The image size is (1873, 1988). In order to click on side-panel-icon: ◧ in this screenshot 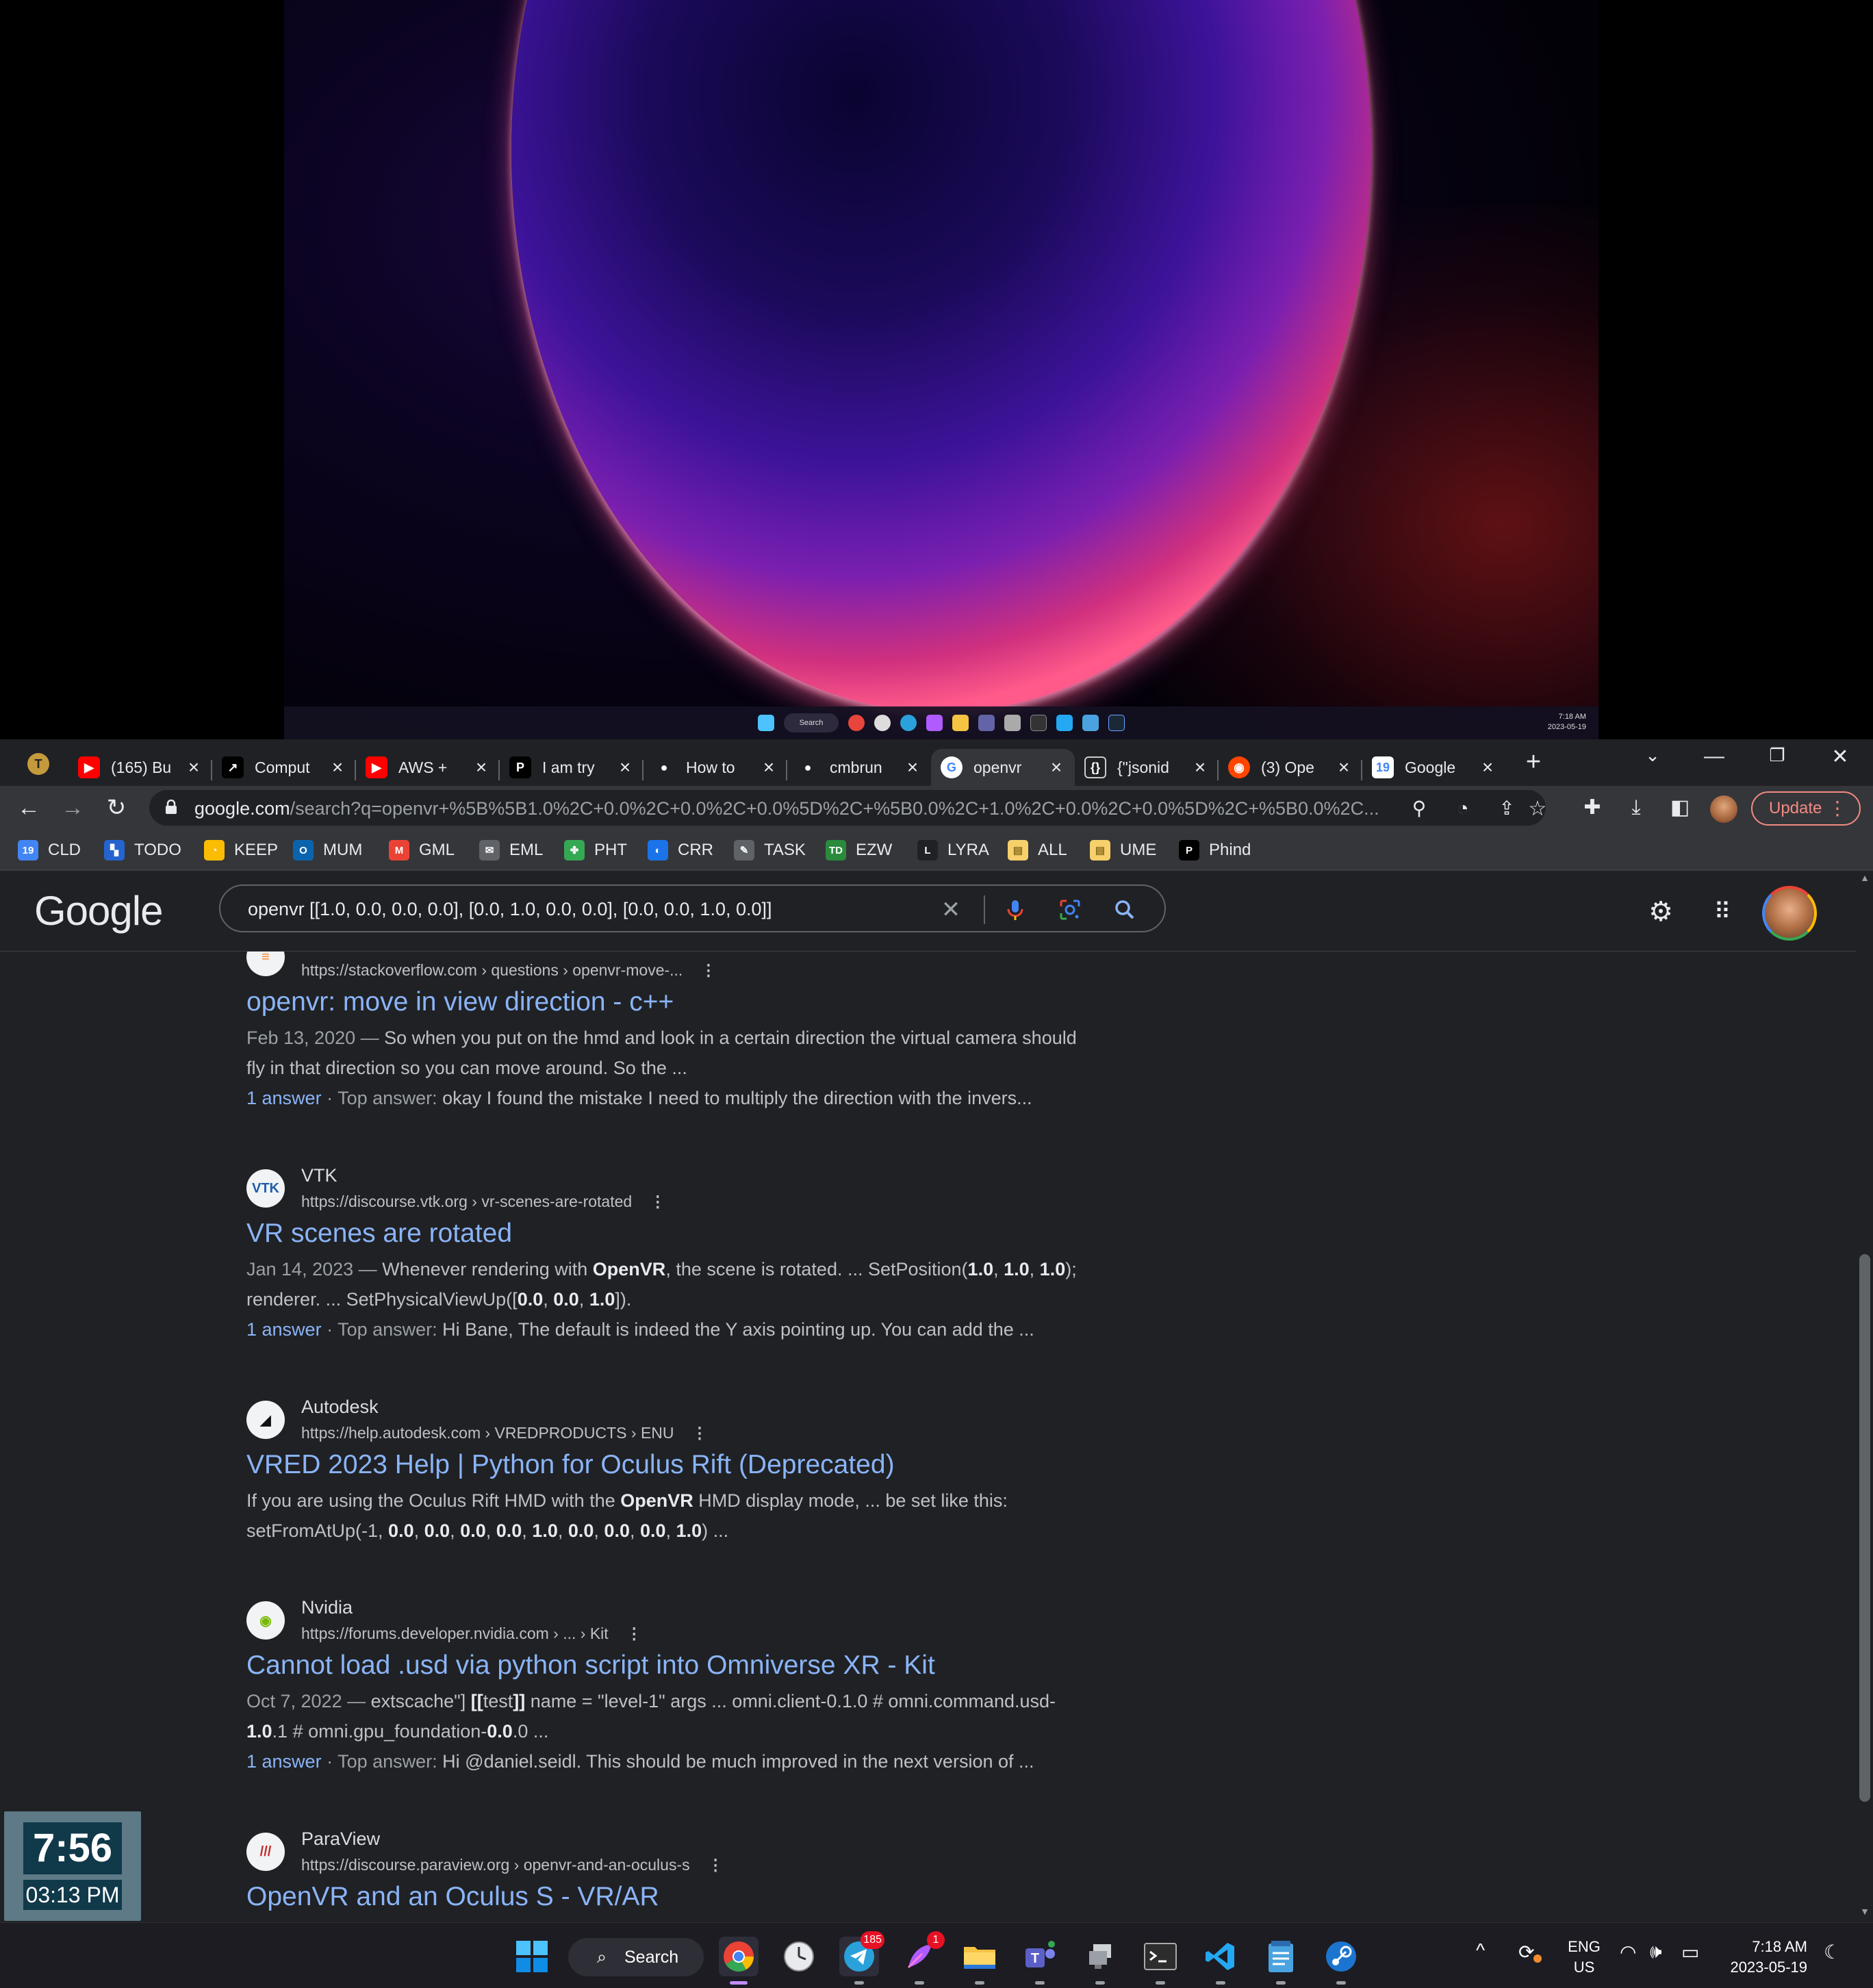, I will do `click(1680, 808)`.